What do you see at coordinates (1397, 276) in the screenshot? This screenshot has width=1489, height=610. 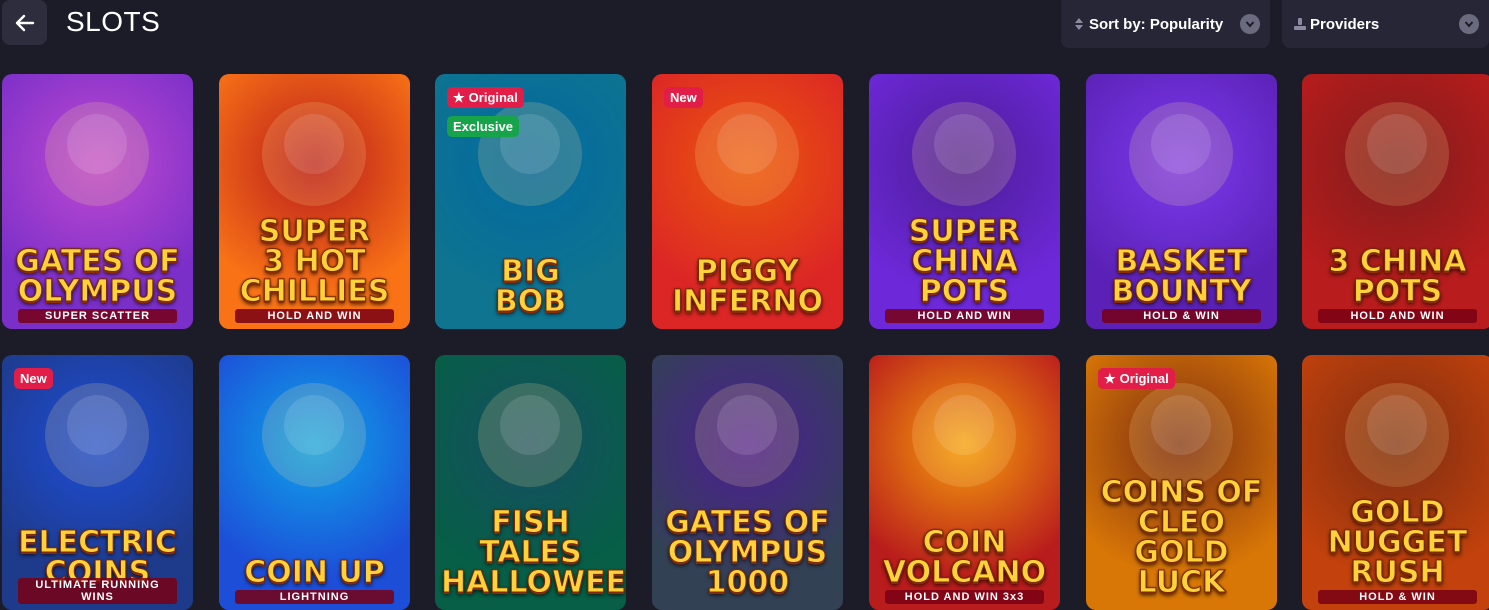 I see `game-title: 3 China Pots` at bounding box center [1397, 276].